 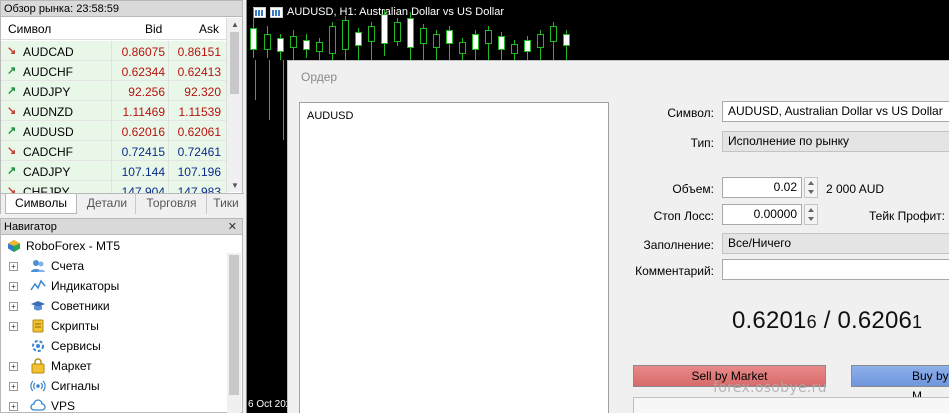 I want to click on accounts-icon, so click(x=38, y=266).